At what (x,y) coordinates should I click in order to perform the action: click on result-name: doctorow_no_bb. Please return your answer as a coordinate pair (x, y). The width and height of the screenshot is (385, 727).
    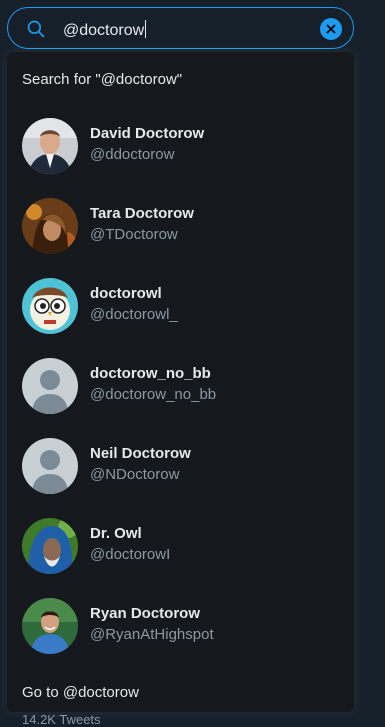
    Looking at the image, I should click on (150, 373).